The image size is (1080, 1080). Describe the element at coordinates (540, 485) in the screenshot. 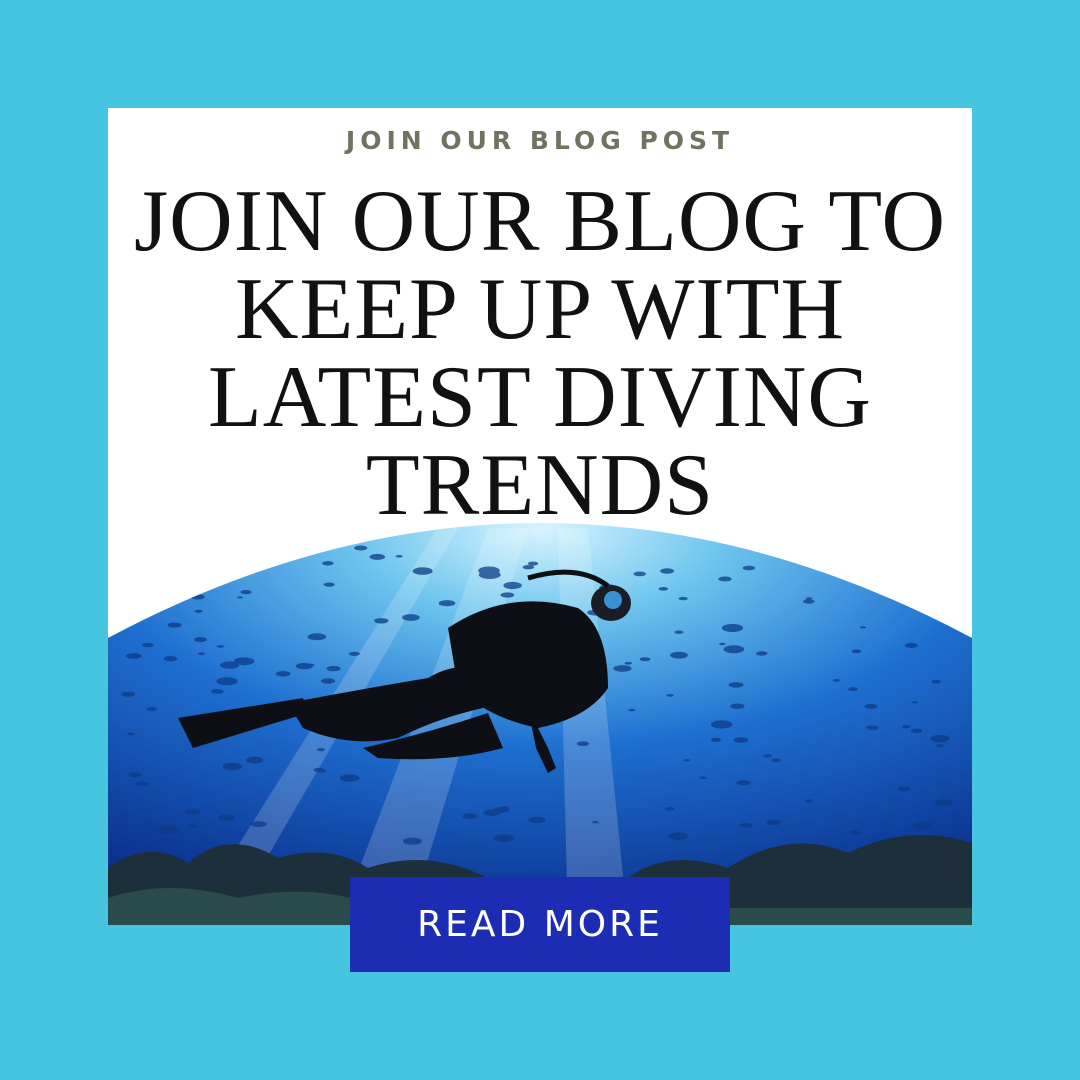

I see `headline-line: TRENDS` at that location.